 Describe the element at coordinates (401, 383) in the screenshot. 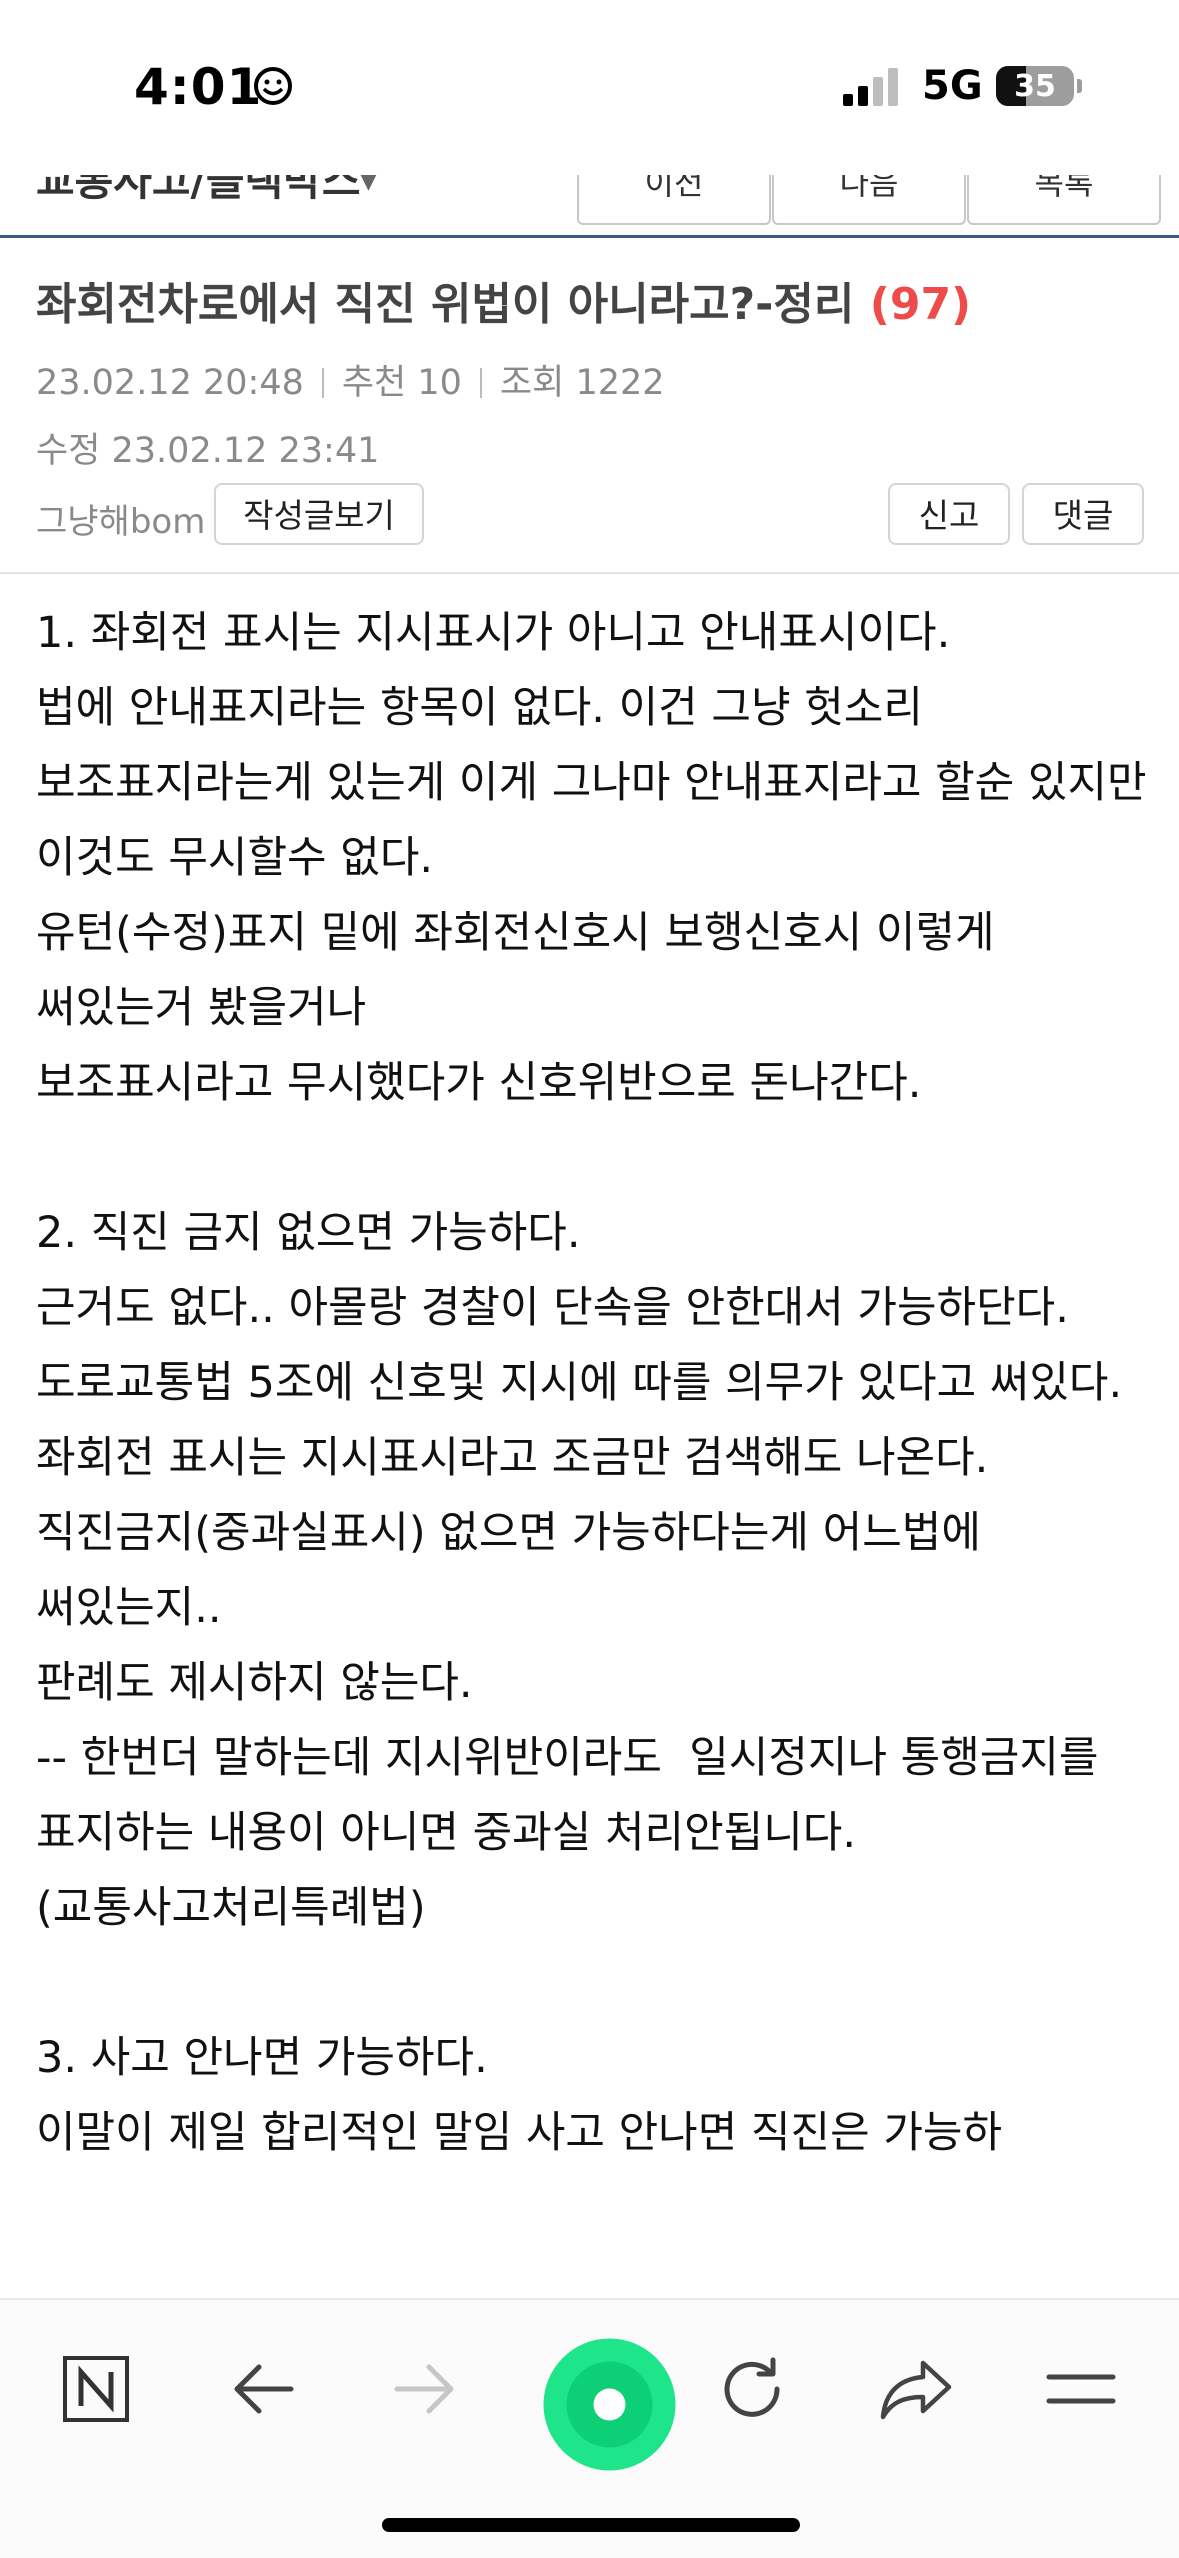

I see `recommend-count: 추천 10` at that location.